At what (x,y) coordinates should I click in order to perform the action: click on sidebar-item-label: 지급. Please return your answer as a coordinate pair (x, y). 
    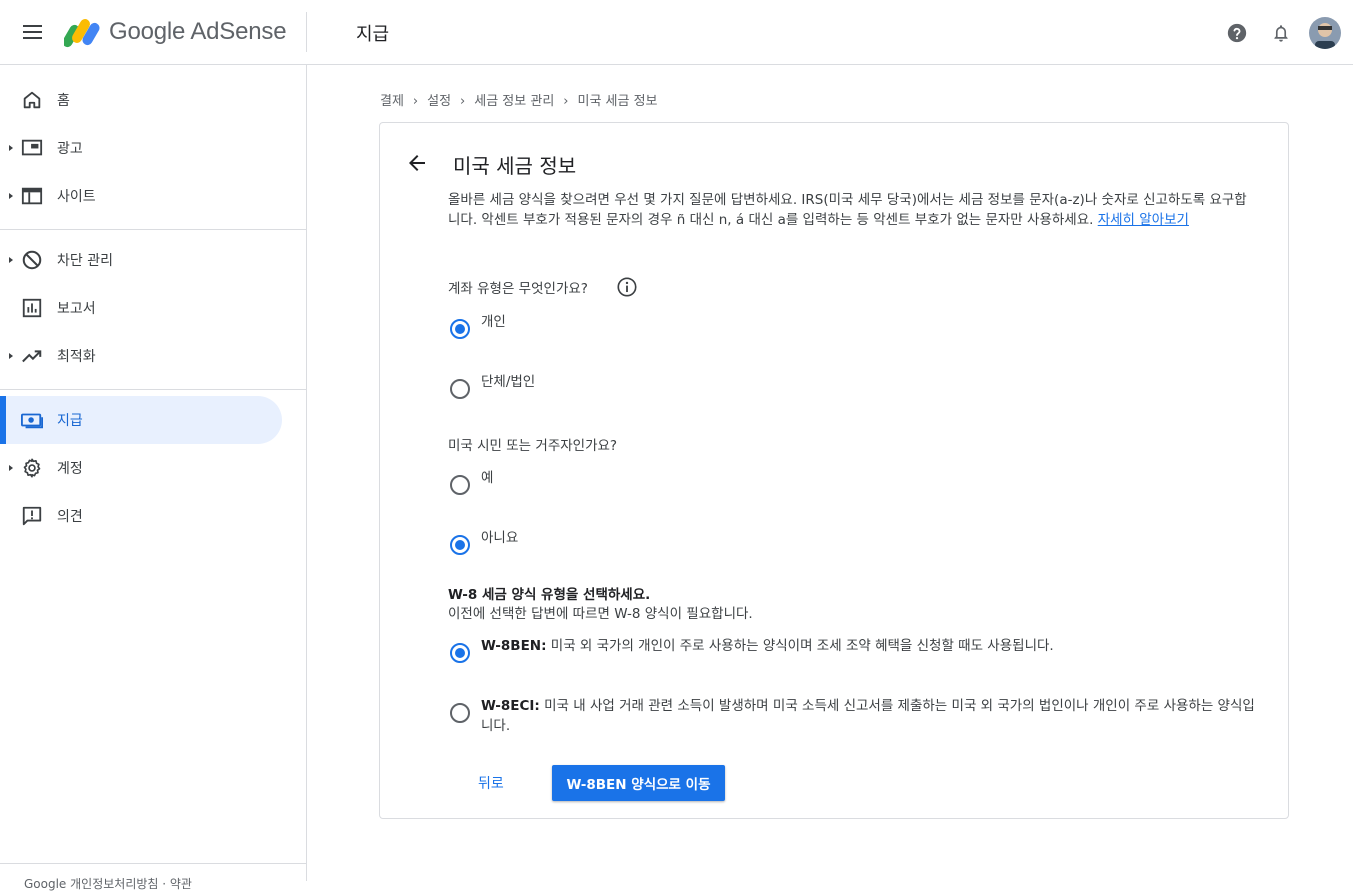
    Looking at the image, I should click on (70, 421).